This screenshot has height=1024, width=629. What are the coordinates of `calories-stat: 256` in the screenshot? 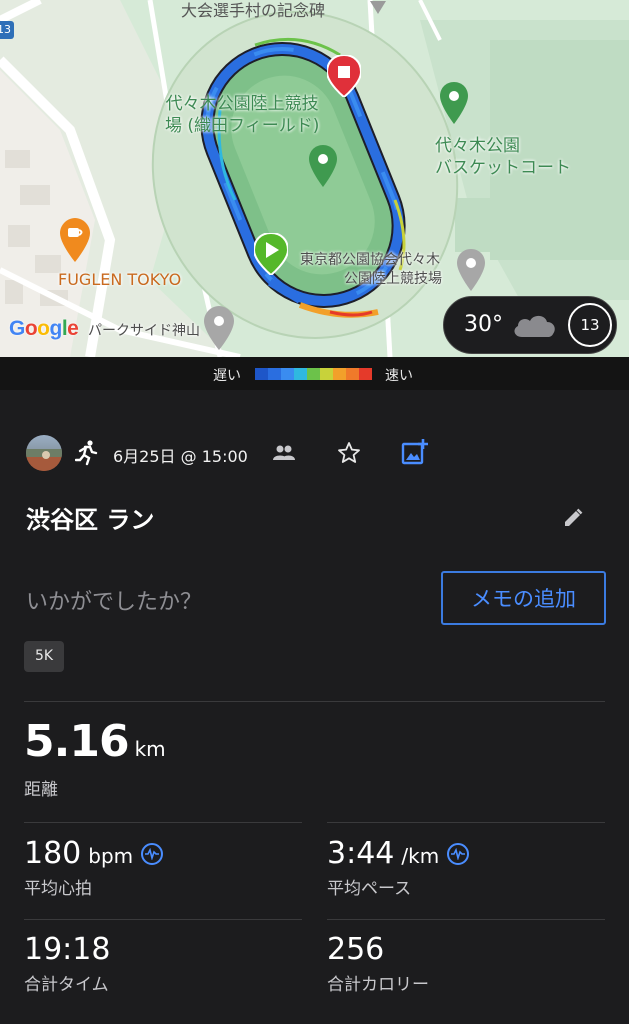 It's located at (355, 949).